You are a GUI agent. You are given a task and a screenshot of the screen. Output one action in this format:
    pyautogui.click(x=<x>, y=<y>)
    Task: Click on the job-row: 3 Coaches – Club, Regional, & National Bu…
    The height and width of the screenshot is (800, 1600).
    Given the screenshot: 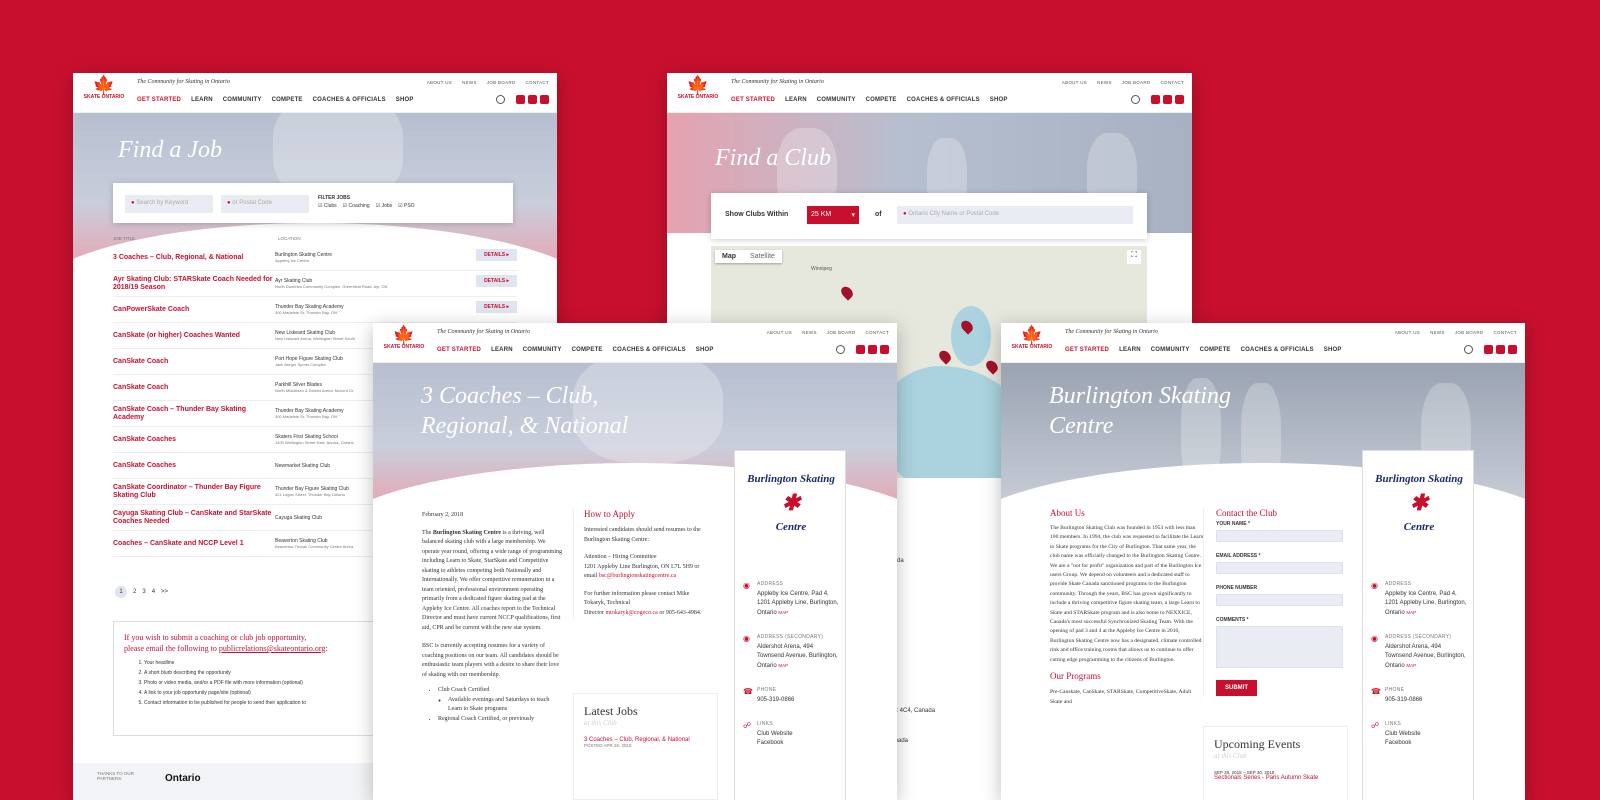 What is the action you would take?
    pyautogui.click(x=315, y=258)
    